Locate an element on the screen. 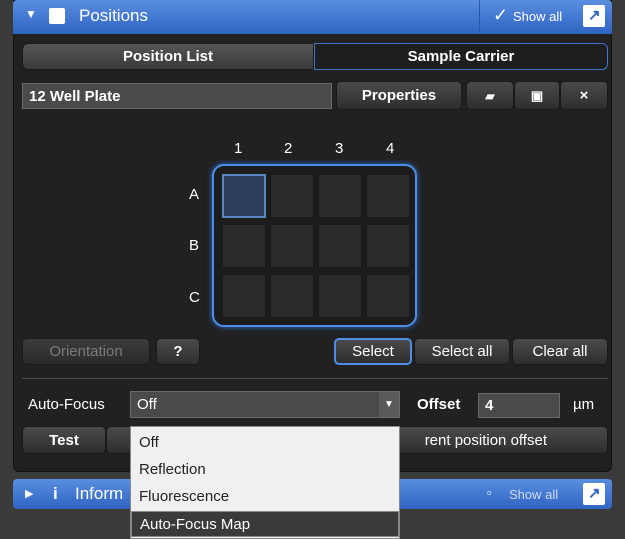 This screenshot has height=539, width=625. divider is located at coordinates (479, 17).